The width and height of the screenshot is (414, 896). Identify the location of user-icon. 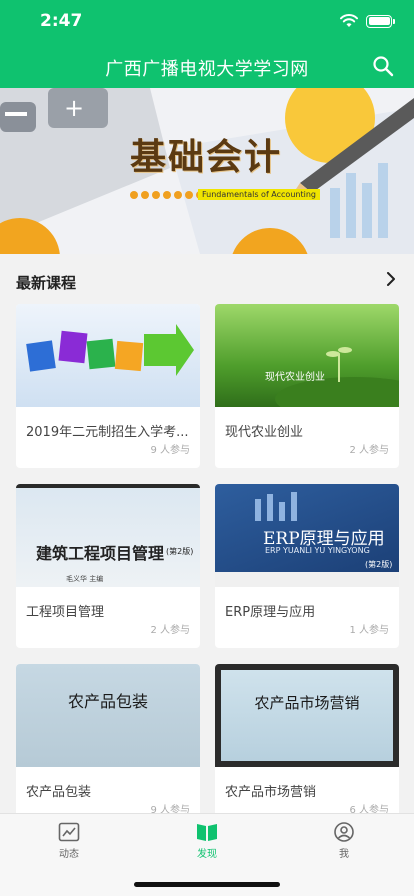
(344, 832).